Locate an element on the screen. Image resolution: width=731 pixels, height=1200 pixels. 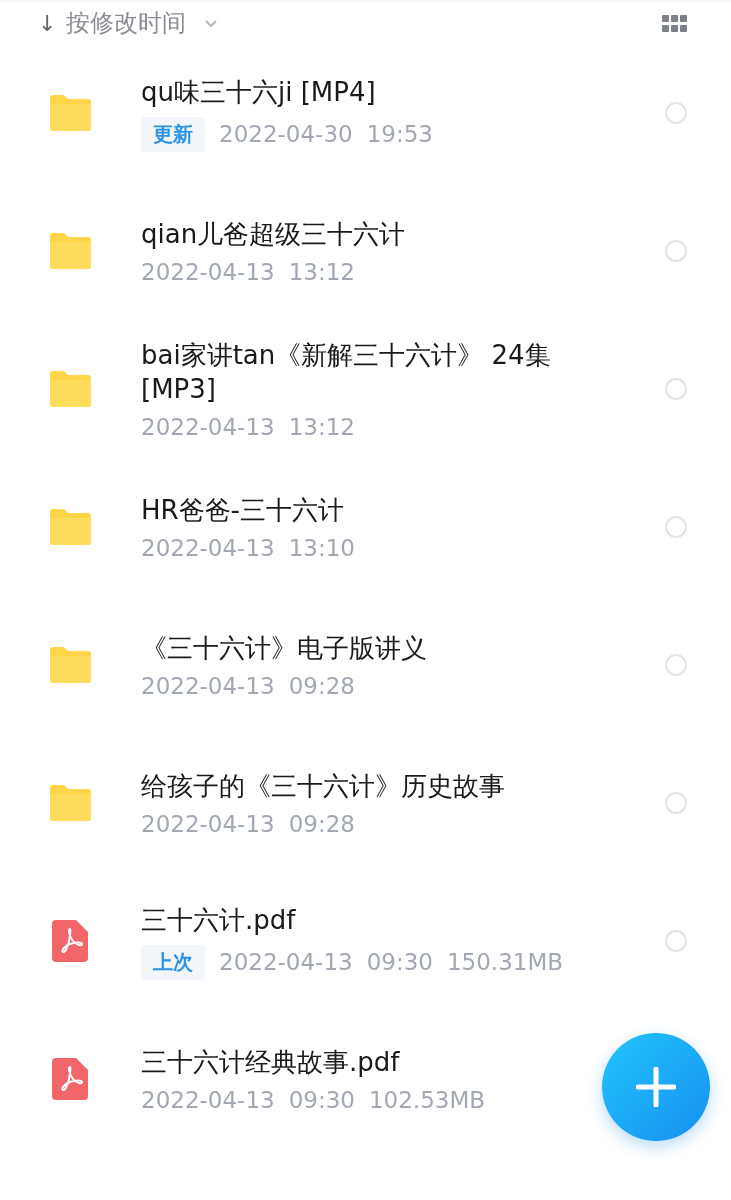
file-list-item: 三十六计.pdf 上次 2022-04-13 09:30 150.31MB is located at coordinates (365, 941).